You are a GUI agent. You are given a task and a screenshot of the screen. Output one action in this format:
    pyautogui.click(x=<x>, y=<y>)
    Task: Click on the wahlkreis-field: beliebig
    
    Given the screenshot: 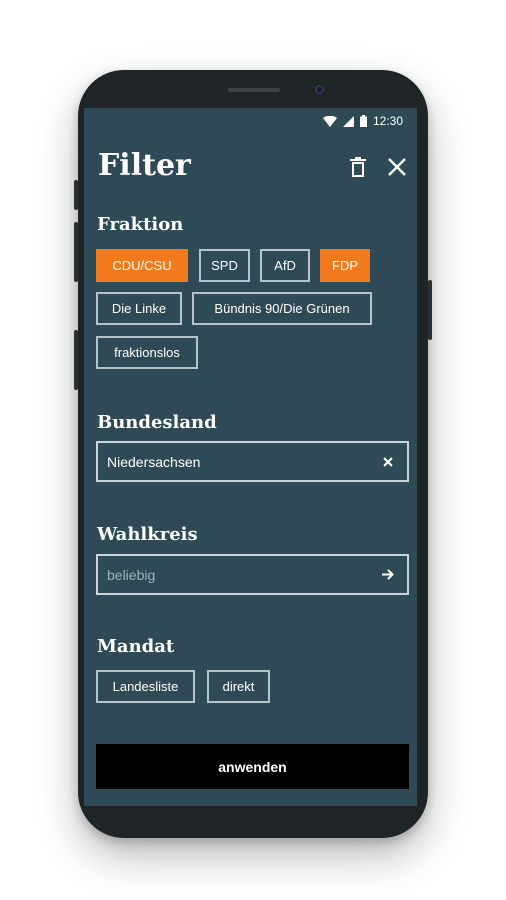 What is the action you would take?
    pyautogui.click(x=252, y=574)
    